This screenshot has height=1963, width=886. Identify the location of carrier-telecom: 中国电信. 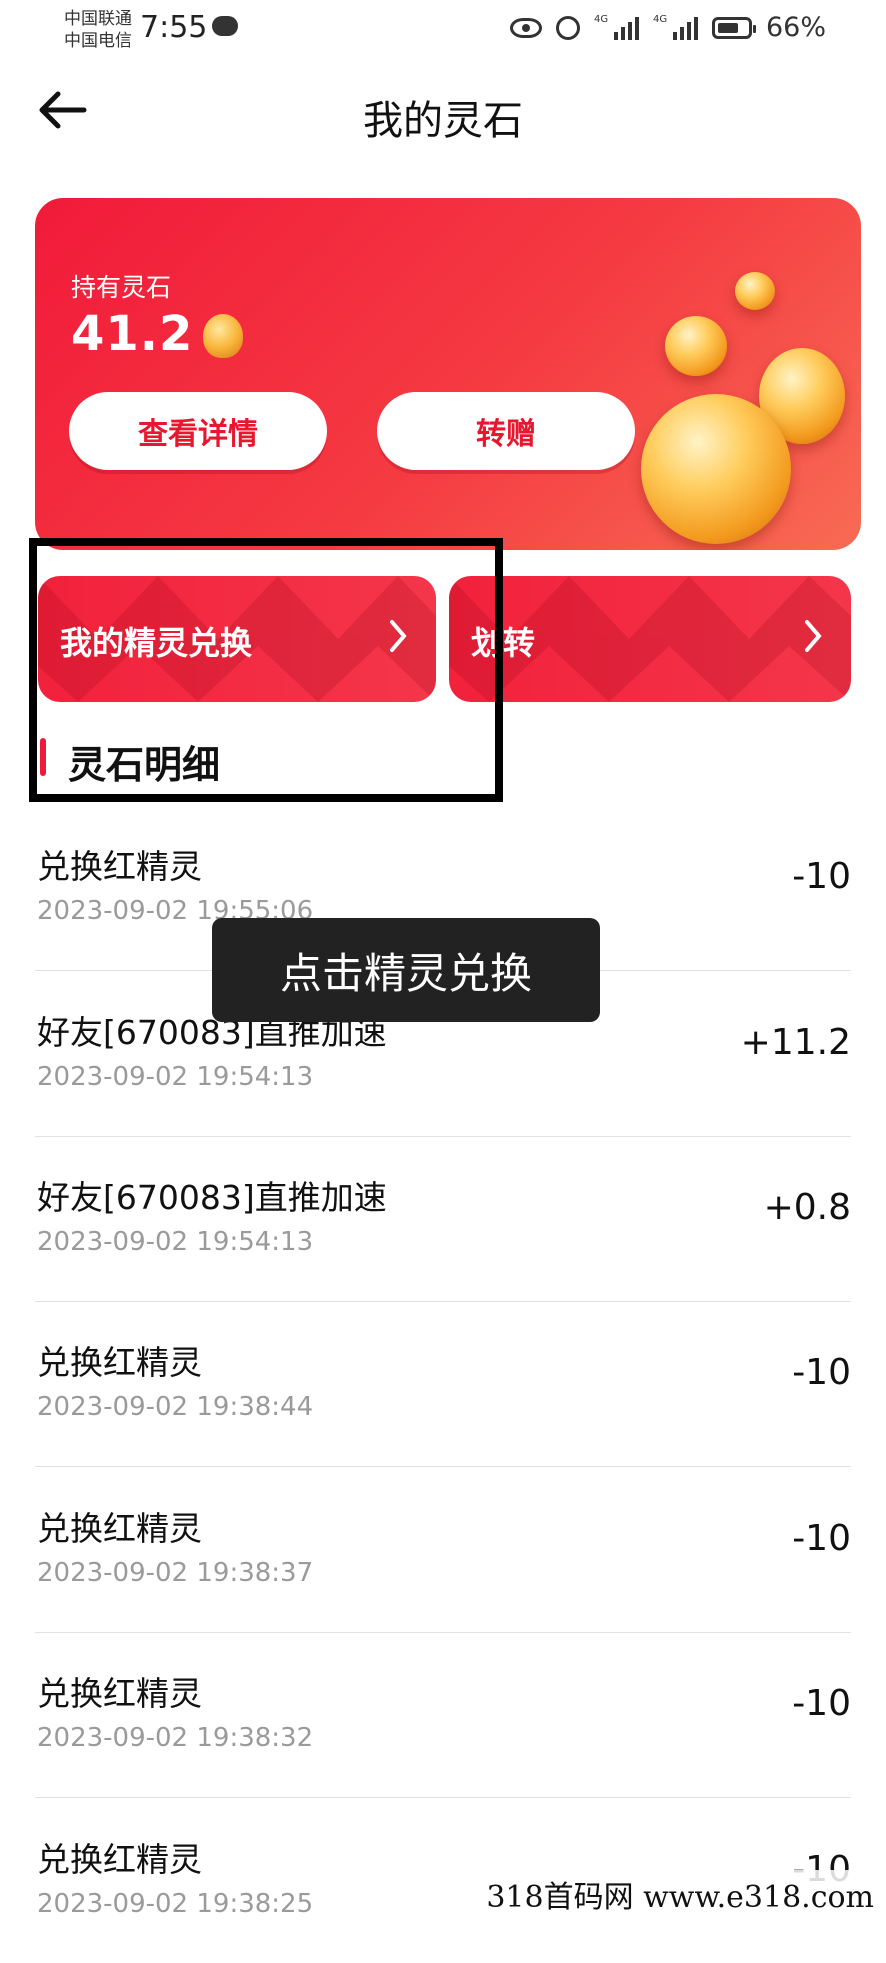
(98, 41).